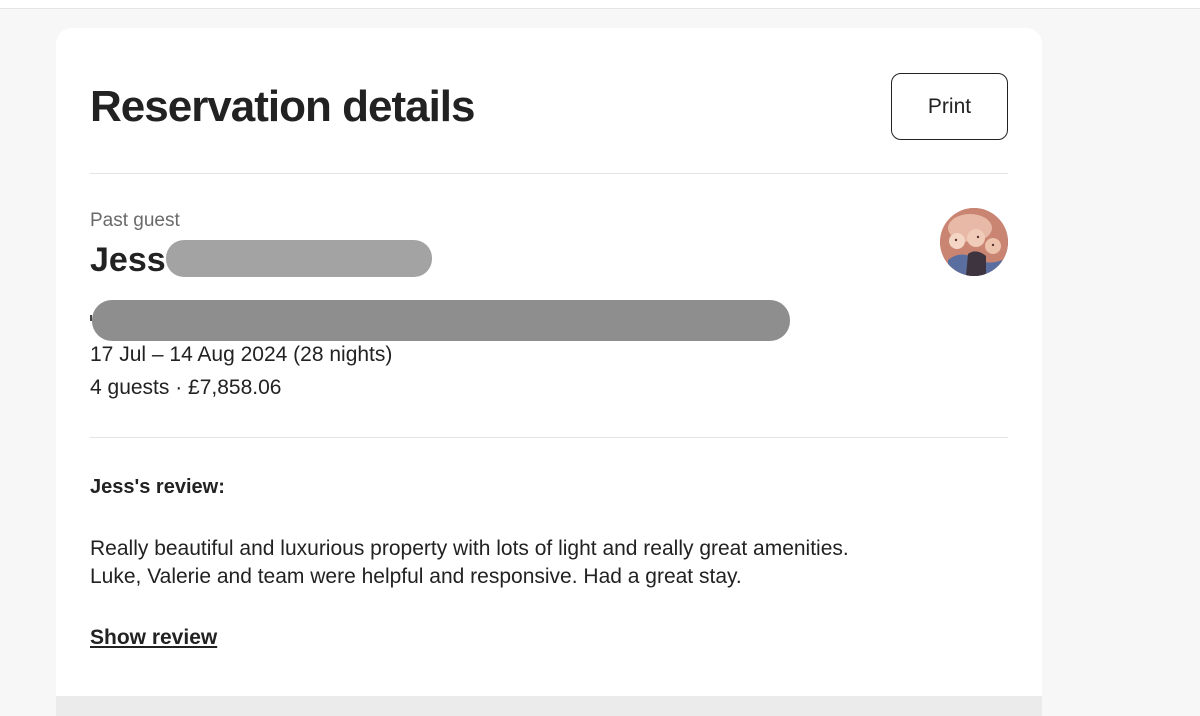 The height and width of the screenshot is (716, 1200). Describe the element at coordinates (441, 320) in the screenshot. I see `redacted-listing-line` at that location.